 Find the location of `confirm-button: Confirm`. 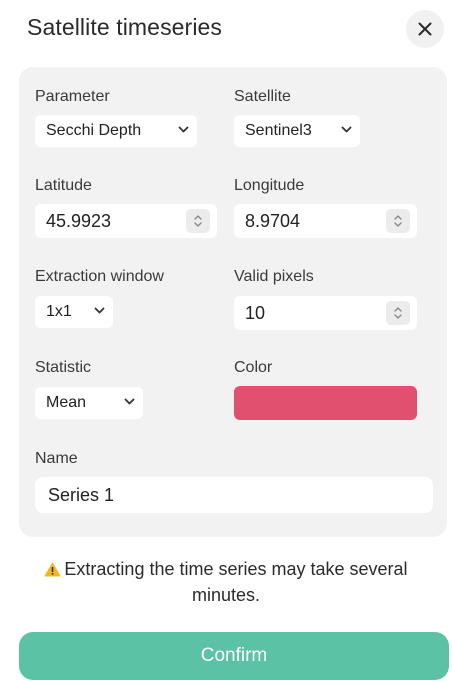

confirm-button: Confirm is located at coordinates (234, 656).